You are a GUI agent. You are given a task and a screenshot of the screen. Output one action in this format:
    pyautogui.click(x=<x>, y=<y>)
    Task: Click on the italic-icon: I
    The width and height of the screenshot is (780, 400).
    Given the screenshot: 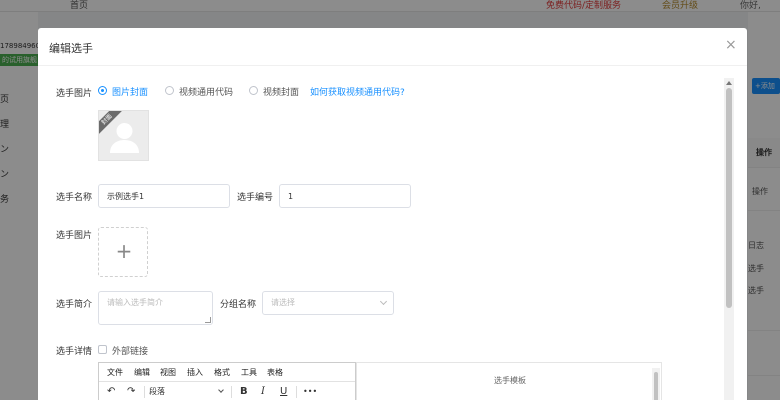 What is the action you would take?
    pyautogui.click(x=263, y=392)
    